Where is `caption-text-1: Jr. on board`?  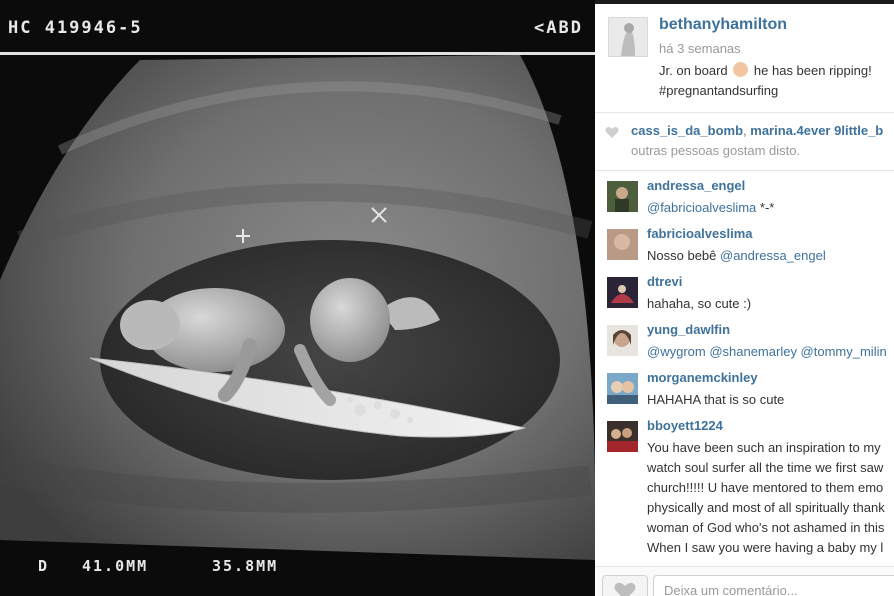
caption-text-1: Jr. on board is located at coordinates (693, 70).